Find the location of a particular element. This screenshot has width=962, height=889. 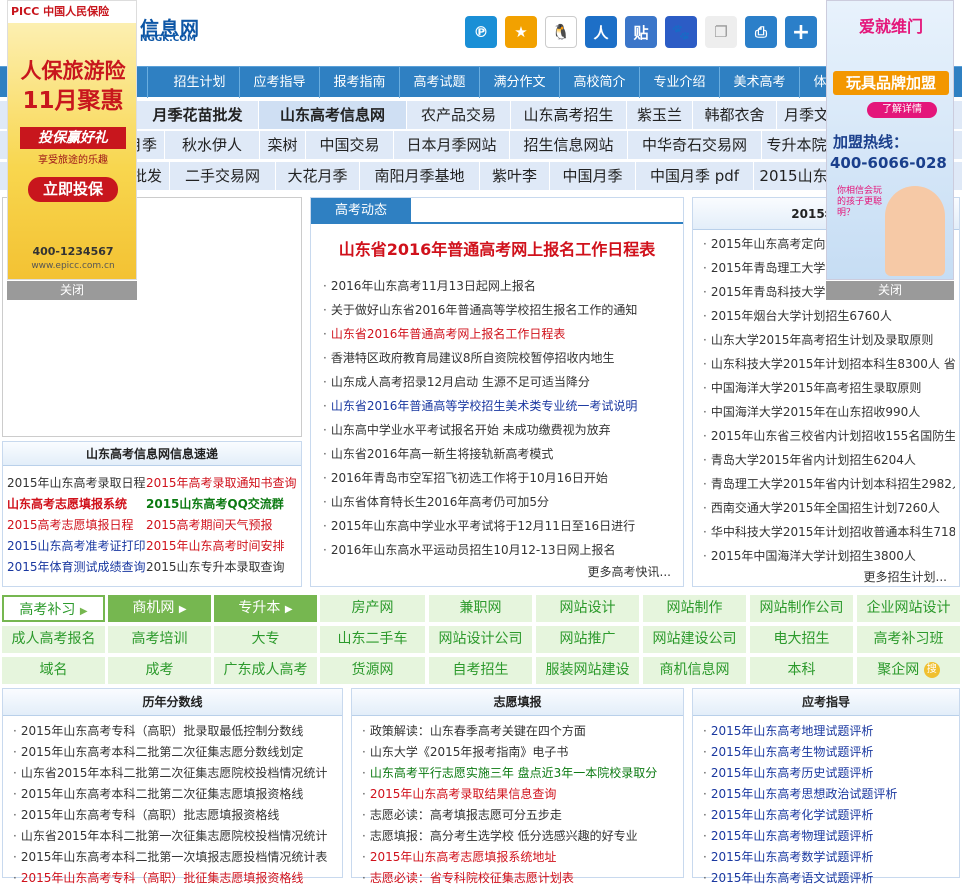

keyword-link: 紫叶李 is located at coordinates (515, 176).